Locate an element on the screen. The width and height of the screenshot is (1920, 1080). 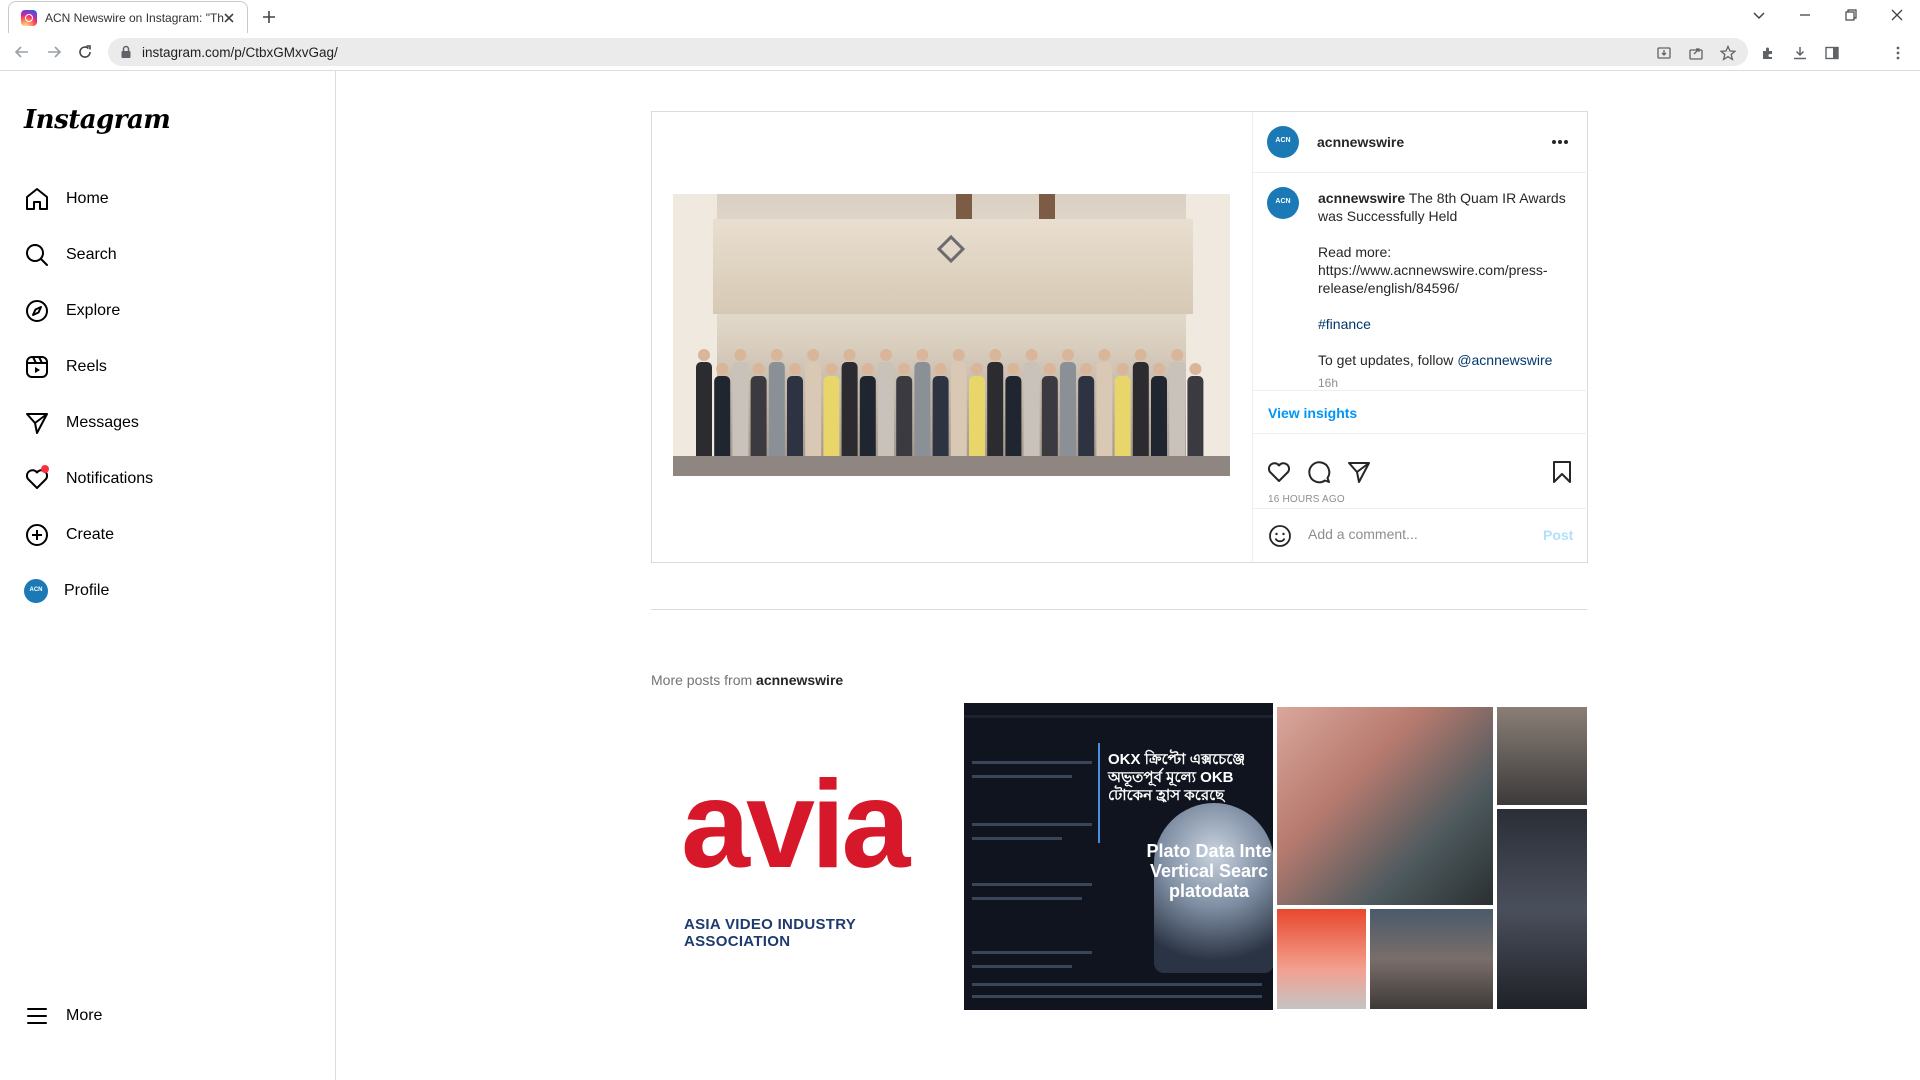
sidebar-item-label: Create is located at coordinates (90, 534).